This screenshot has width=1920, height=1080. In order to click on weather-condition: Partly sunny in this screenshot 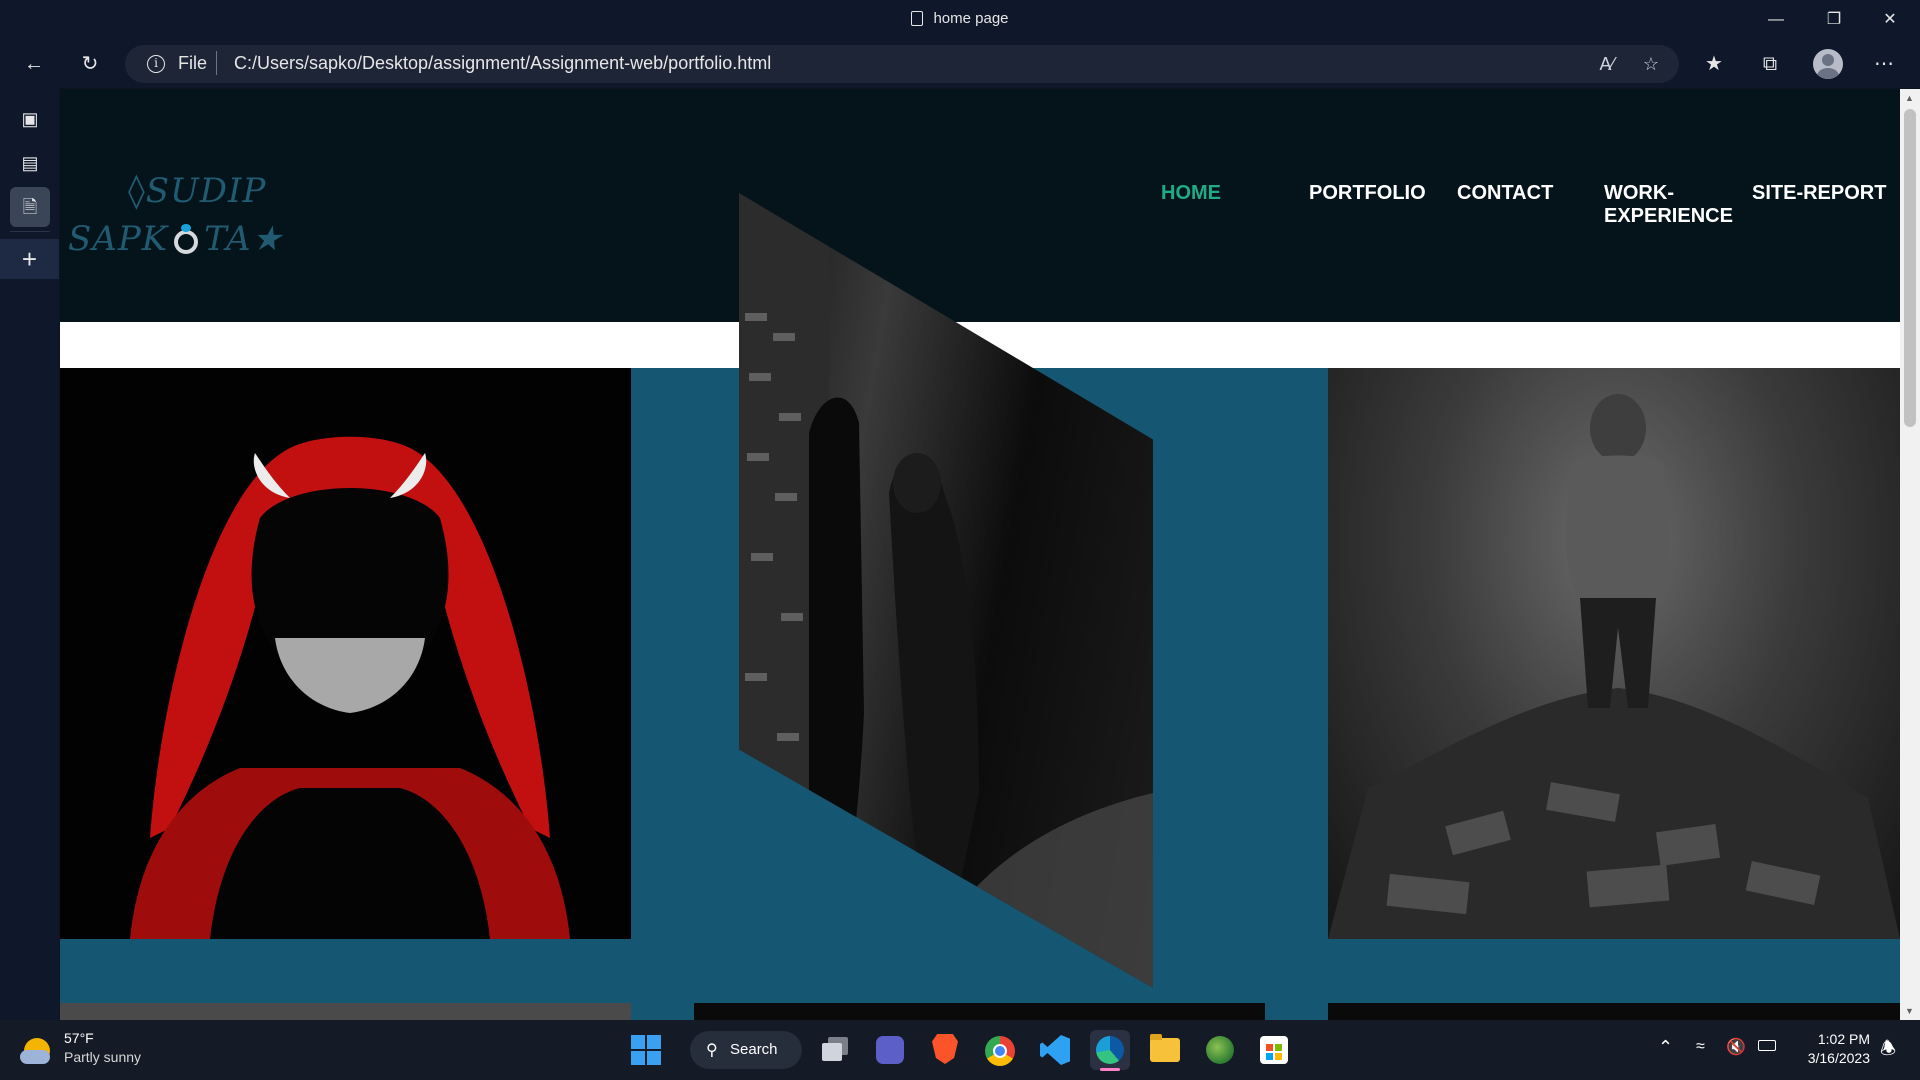, I will do `click(103, 1057)`.